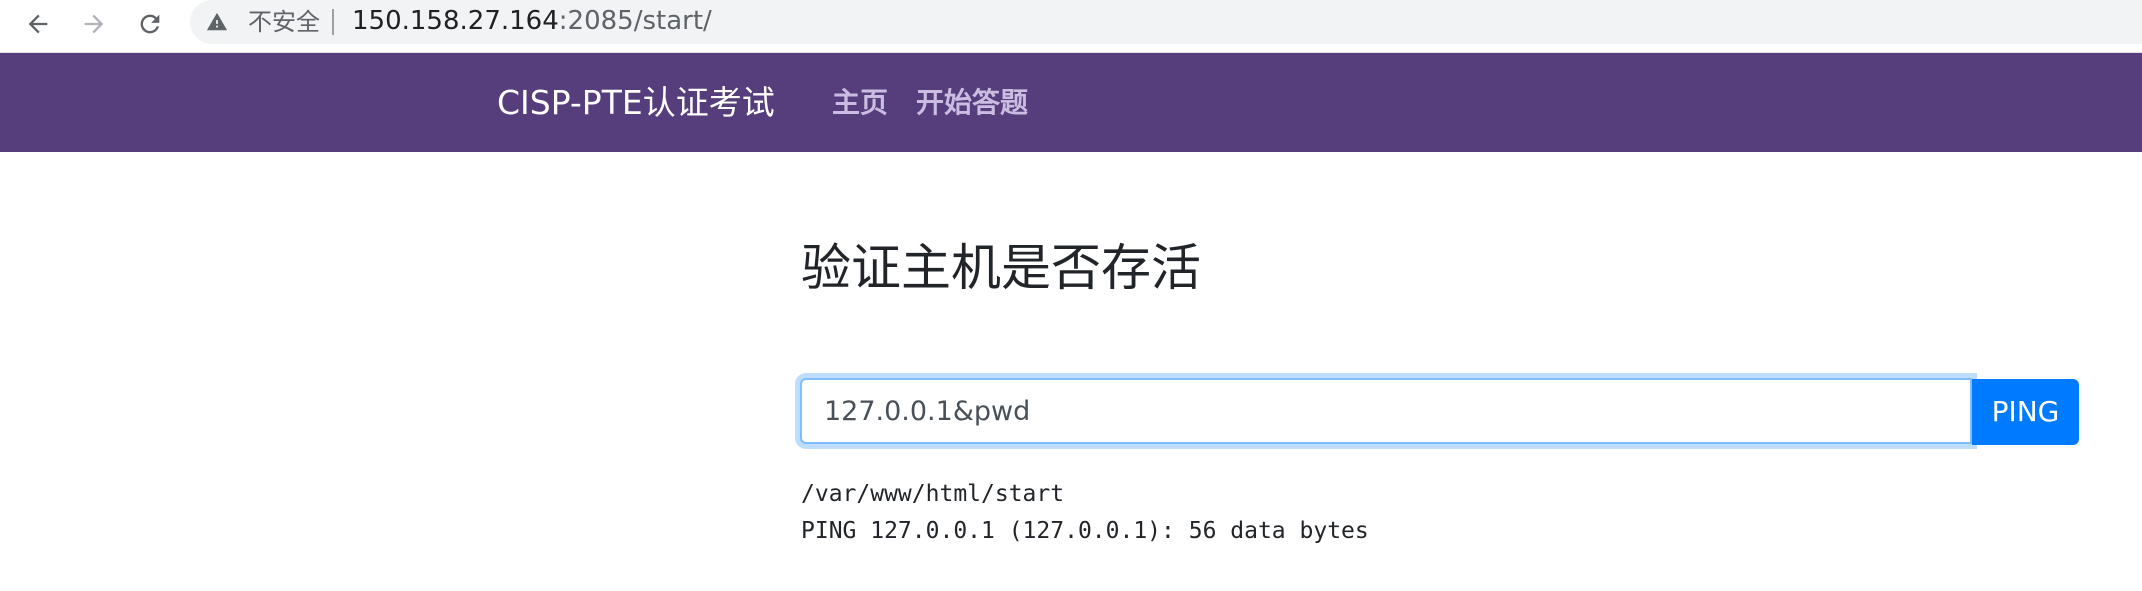  I want to click on warning-triangle-icon, so click(217, 22).